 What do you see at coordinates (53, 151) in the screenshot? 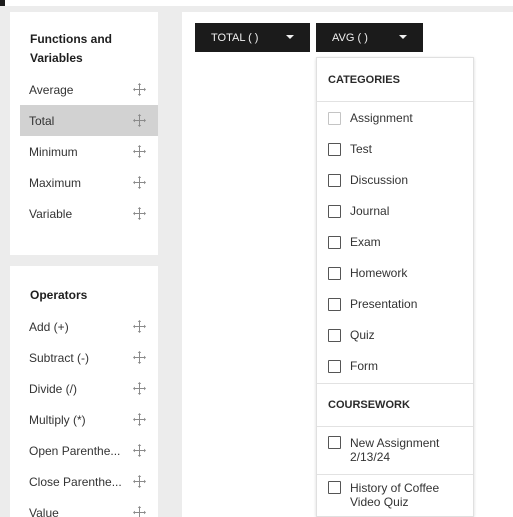
I see `panel-item-label: Minimum` at bounding box center [53, 151].